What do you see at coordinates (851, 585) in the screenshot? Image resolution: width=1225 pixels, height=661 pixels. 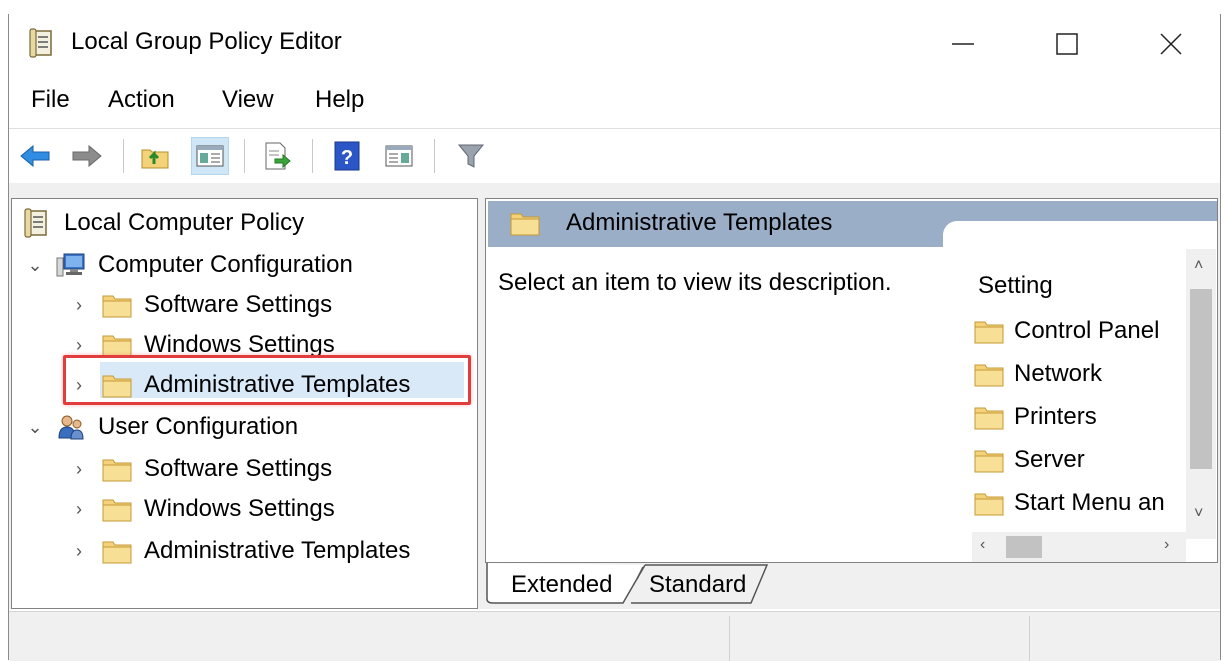 I see `view-tabs: Extended Standard` at bounding box center [851, 585].